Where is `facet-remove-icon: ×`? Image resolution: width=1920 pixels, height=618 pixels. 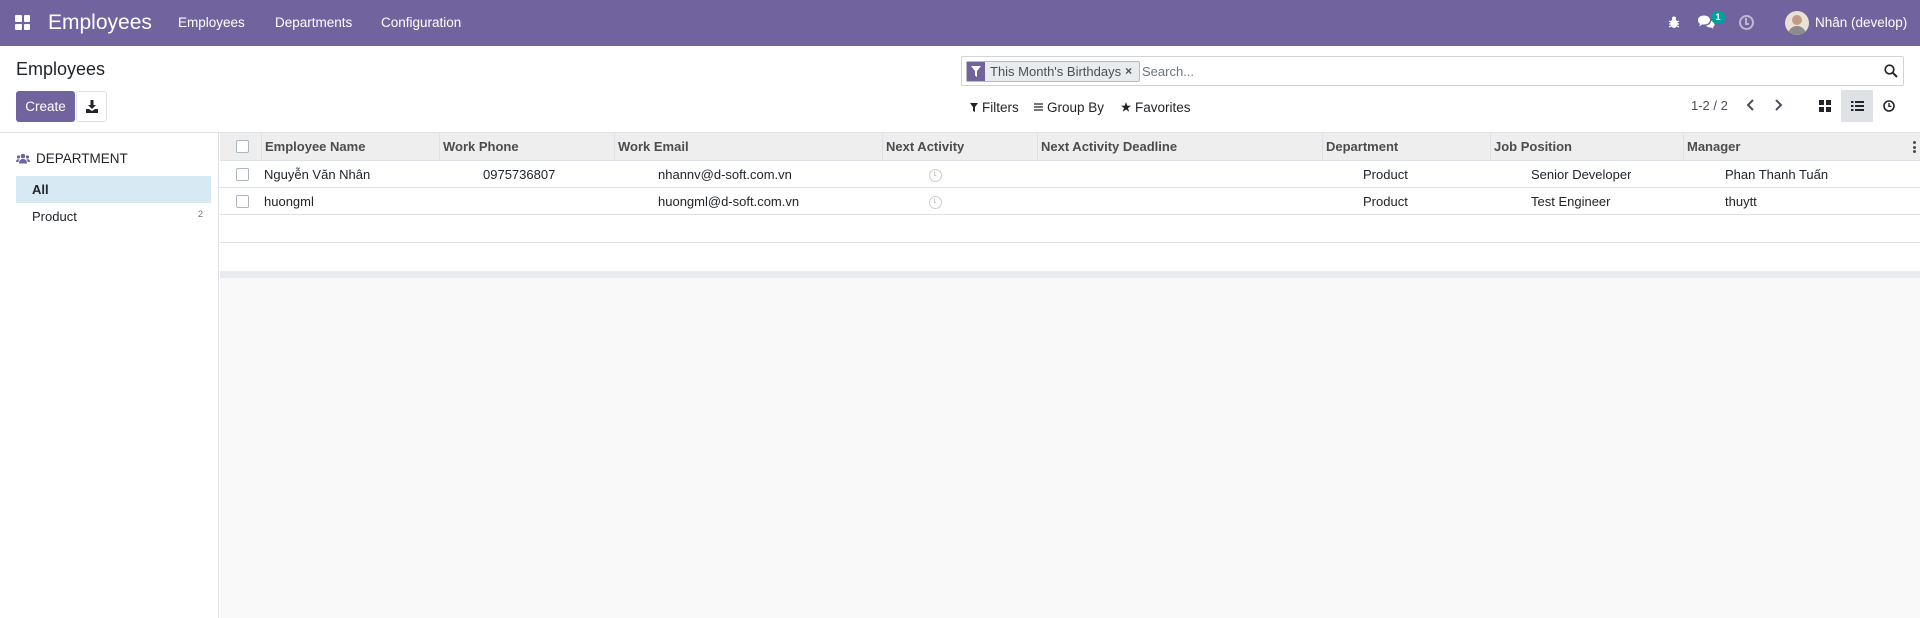
facet-remove-icon: × is located at coordinates (1132, 71).